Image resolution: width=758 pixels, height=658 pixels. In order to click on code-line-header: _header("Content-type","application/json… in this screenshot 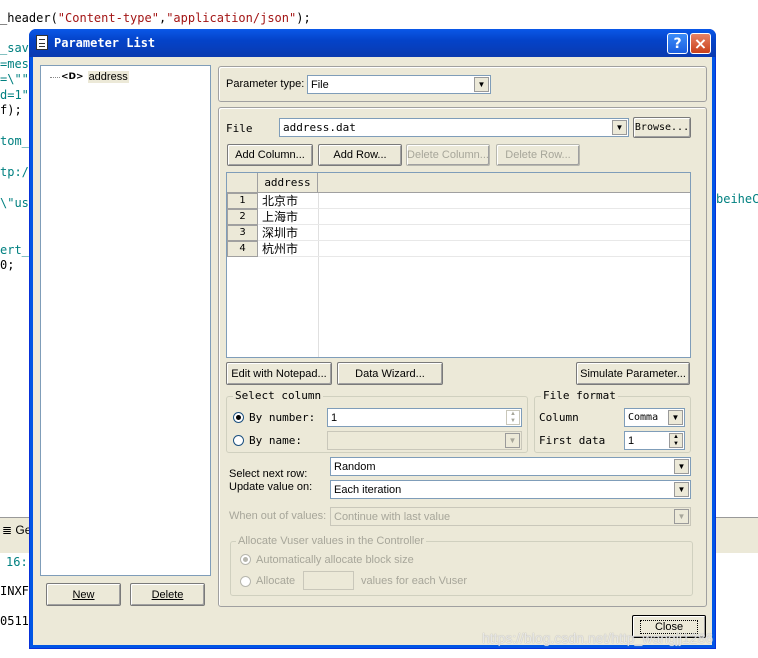, I will do `click(155, 18)`.